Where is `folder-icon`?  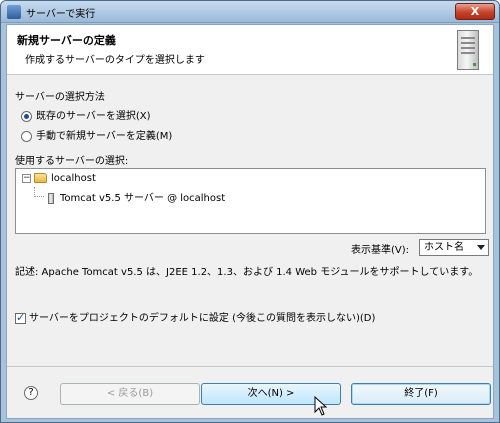
folder-icon is located at coordinates (40, 178).